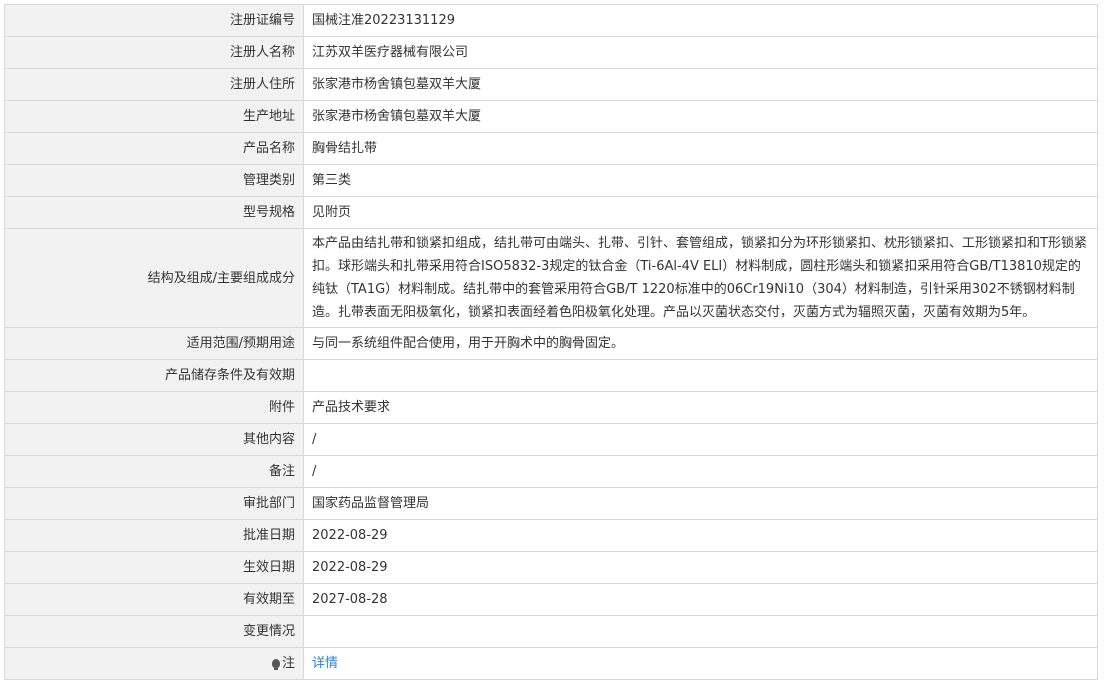 This screenshot has height=681, width=1105. Describe the element at coordinates (700, 212) in the screenshot. I see `row-value: 见附页` at that location.